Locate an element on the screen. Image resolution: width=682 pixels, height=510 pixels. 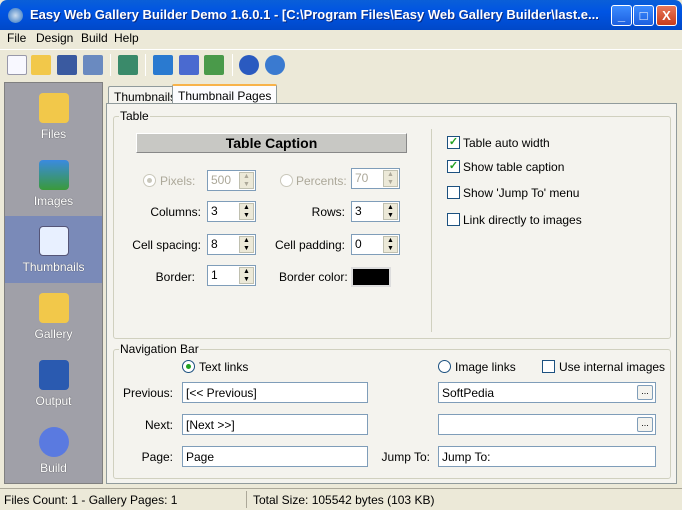
total-size-status: Total Size: 105542 bytes (103 KB) is located at coordinates (344, 500).